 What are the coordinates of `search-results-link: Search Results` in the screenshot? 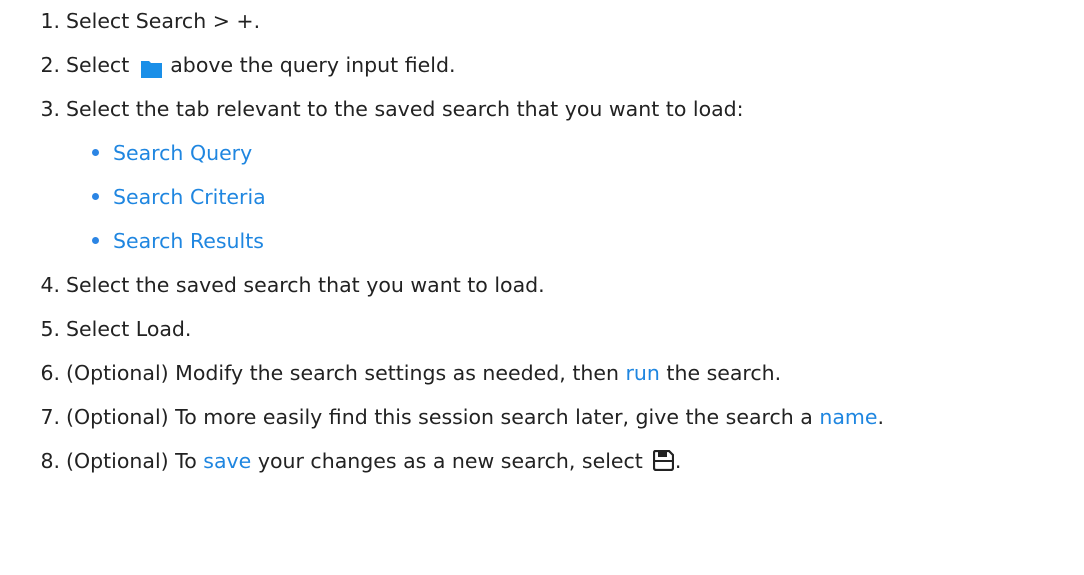 It's located at (188, 241).